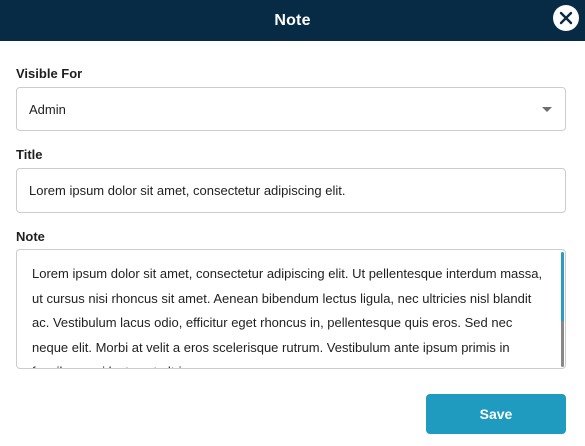 The image size is (585, 446). Describe the element at coordinates (49, 73) in the screenshot. I see `visible-for-label: Visible For` at that location.